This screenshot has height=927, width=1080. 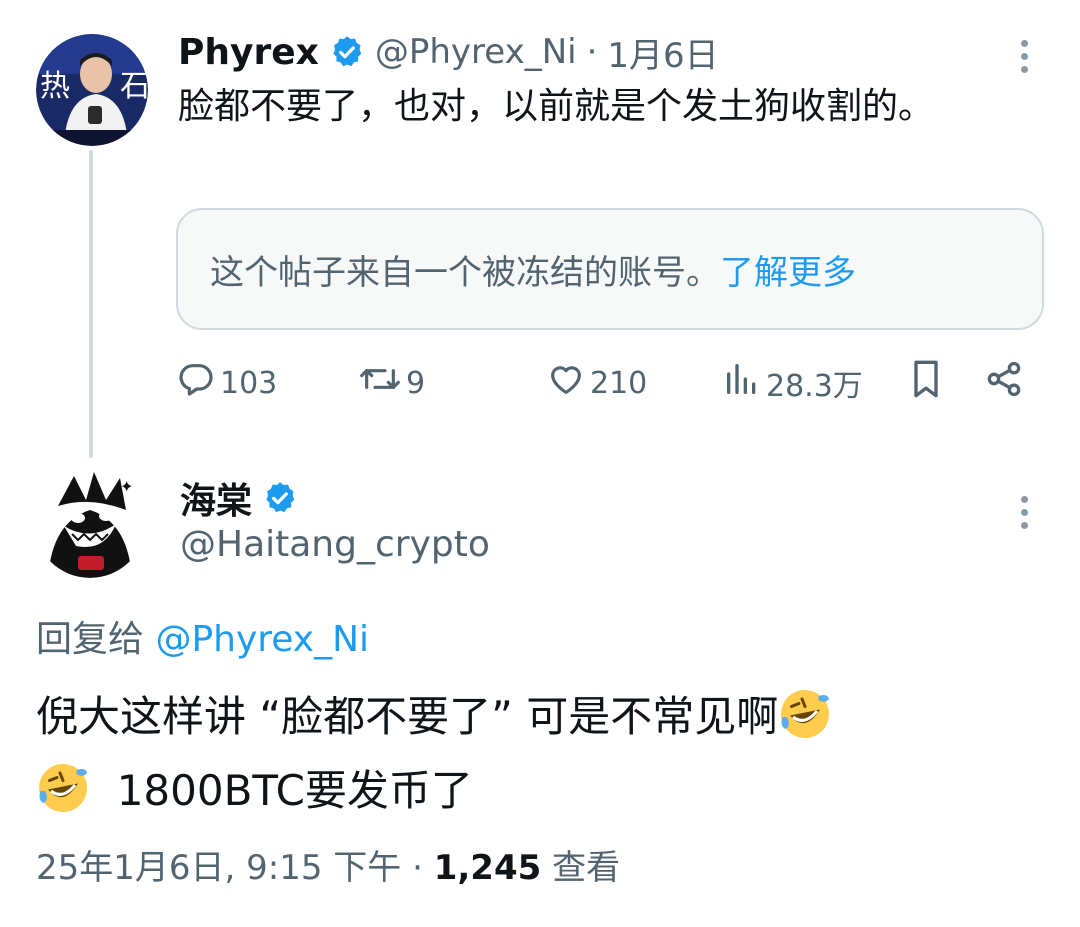 What do you see at coordinates (380, 383) in the screenshot?
I see `repost-icon` at bounding box center [380, 383].